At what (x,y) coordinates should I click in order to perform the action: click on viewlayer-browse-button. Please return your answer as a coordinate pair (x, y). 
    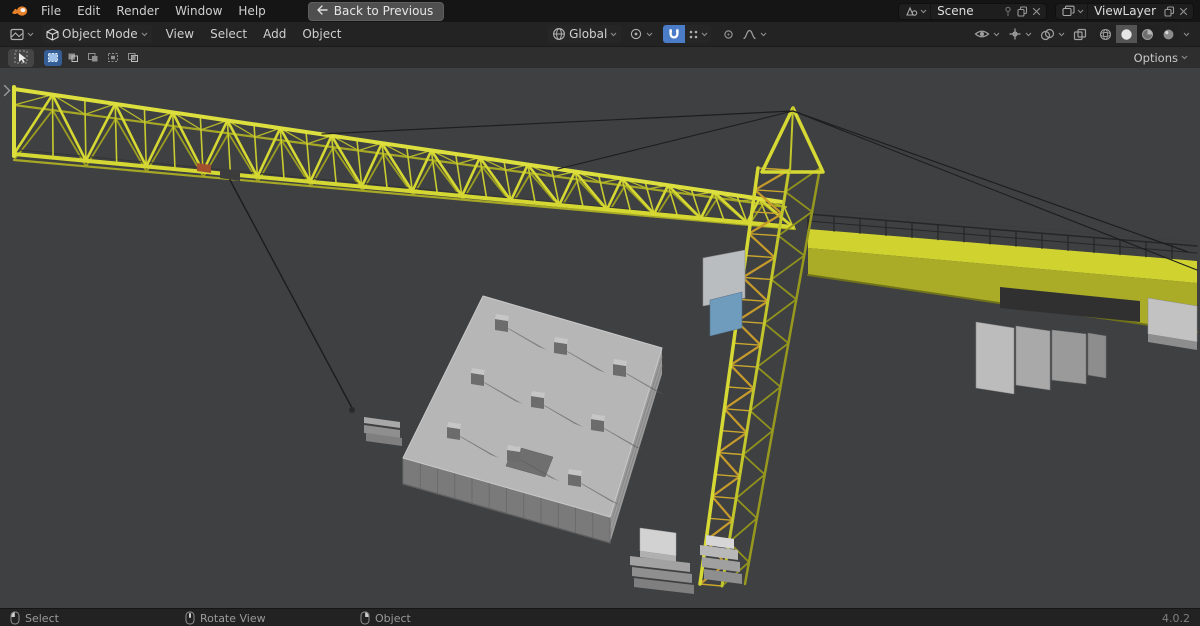
    Looking at the image, I should click on (1074, 11).